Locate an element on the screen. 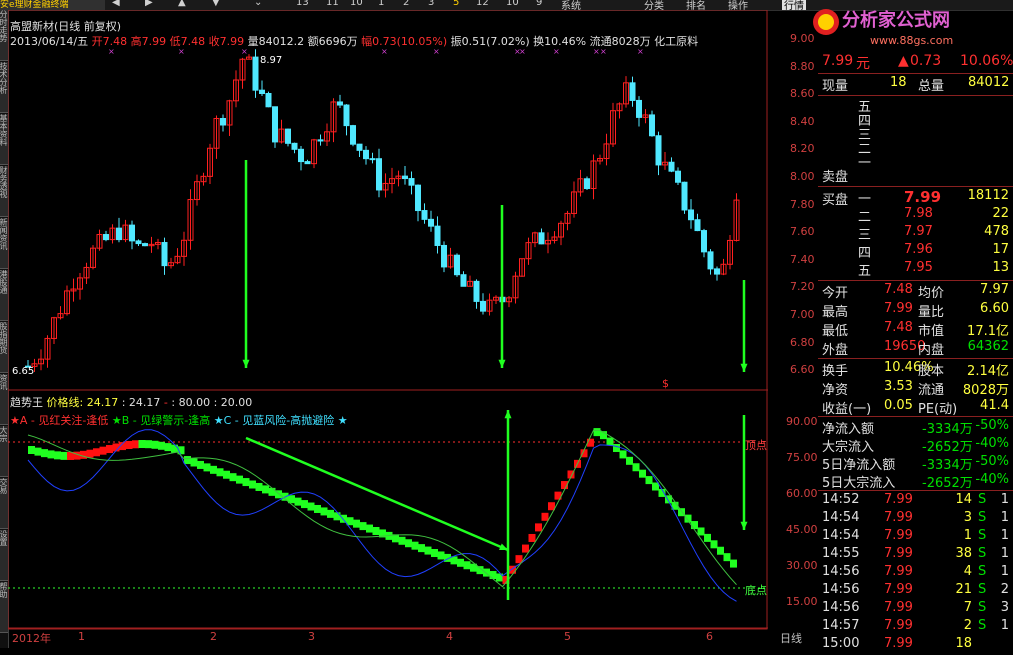 Image resolution: width=1013 pixels, height=655 pixels. price-change: 0.73 is located at coordinates (926, 61).